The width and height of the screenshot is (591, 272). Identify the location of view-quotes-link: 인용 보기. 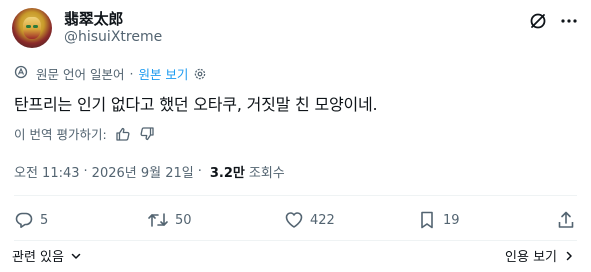
(540, 255).